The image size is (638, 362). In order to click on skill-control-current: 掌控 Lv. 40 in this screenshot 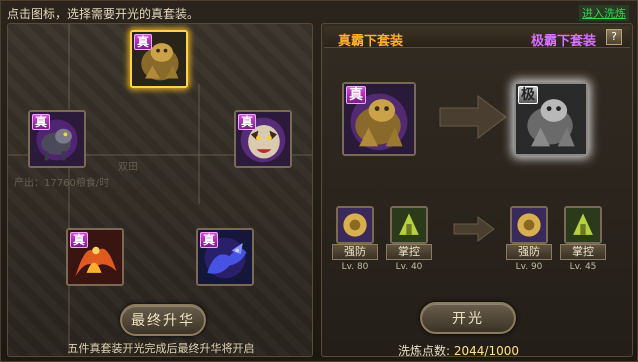, I will do `click(409, 239)`.